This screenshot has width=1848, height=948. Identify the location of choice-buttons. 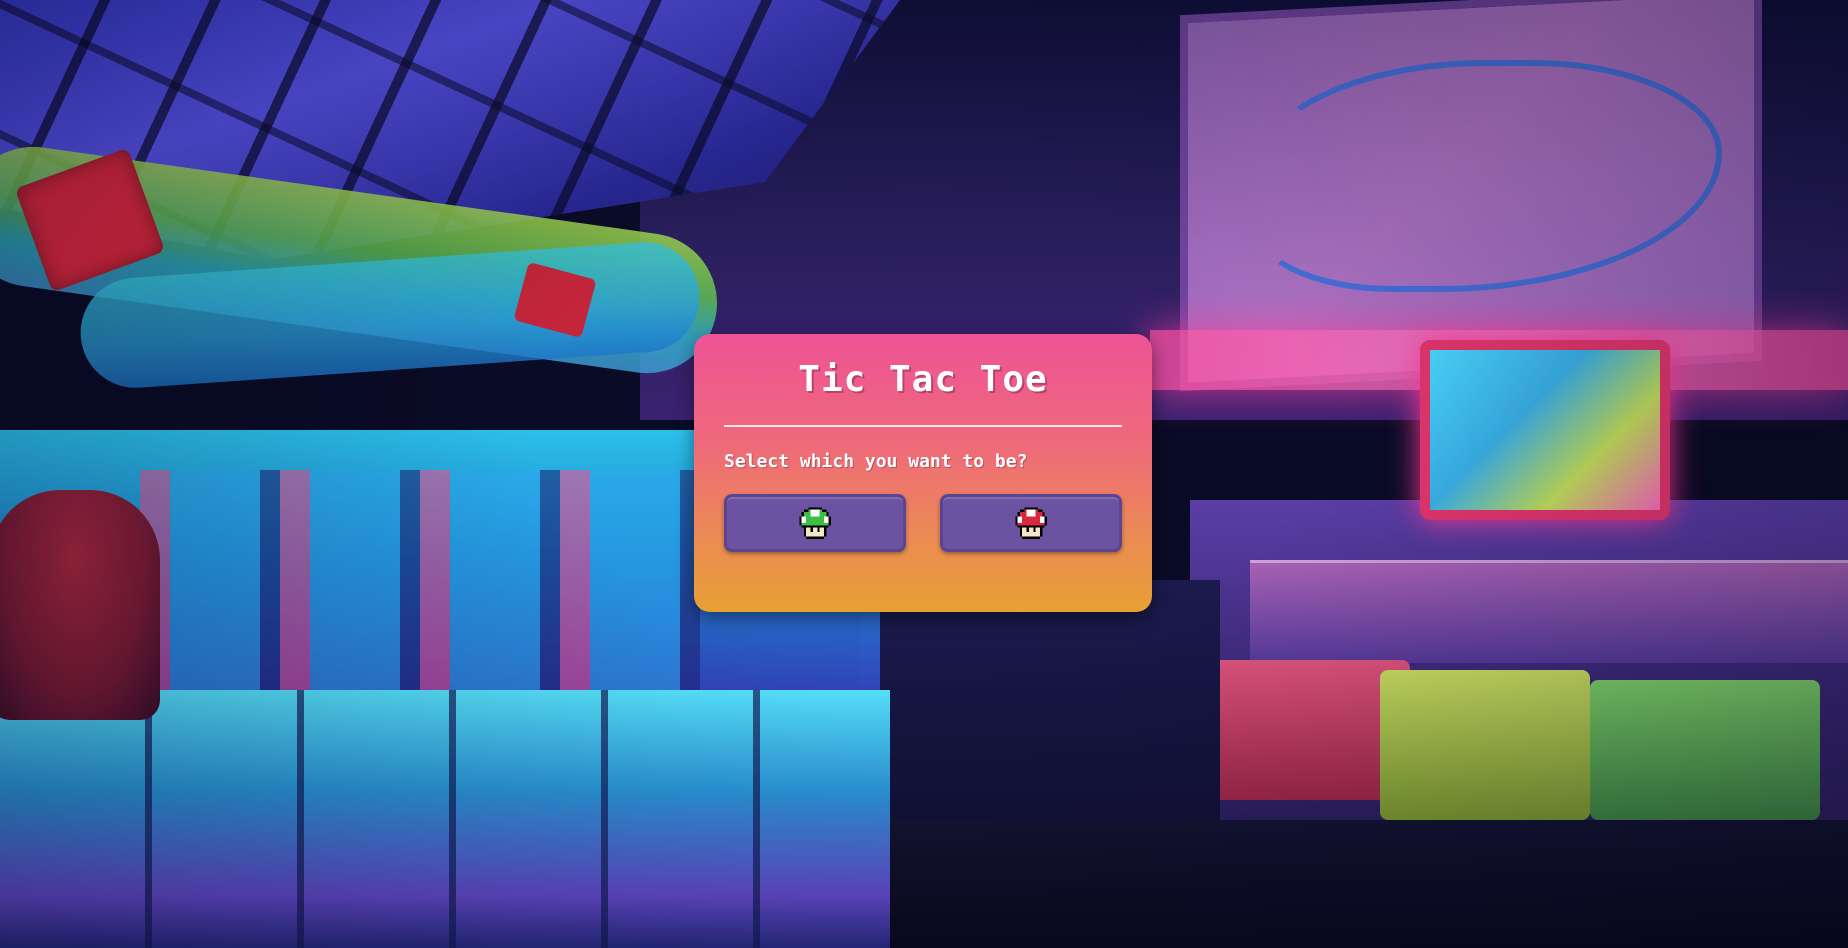
(923, 523).